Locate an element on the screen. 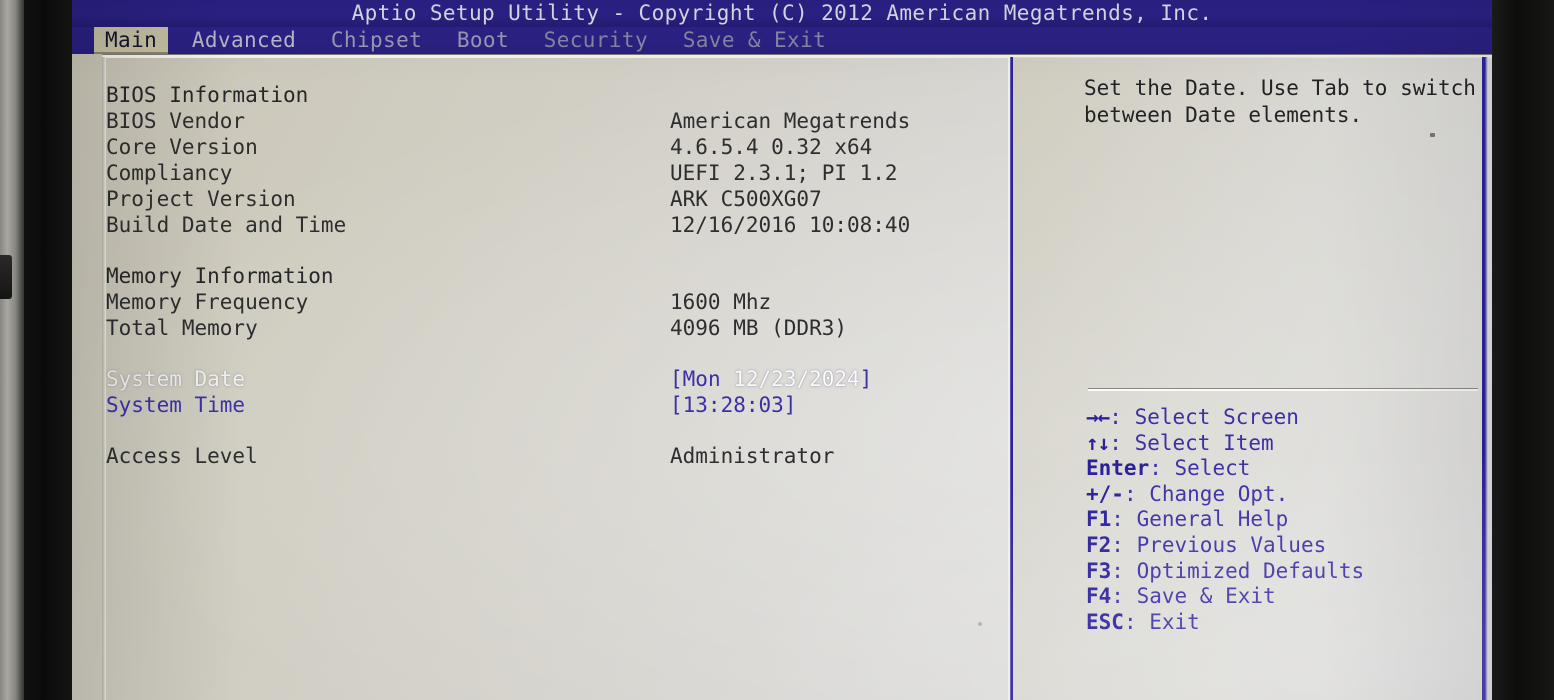 This screenshot has width=1554, height=700. key-action: General Help is located at coordinates (1212, 519).